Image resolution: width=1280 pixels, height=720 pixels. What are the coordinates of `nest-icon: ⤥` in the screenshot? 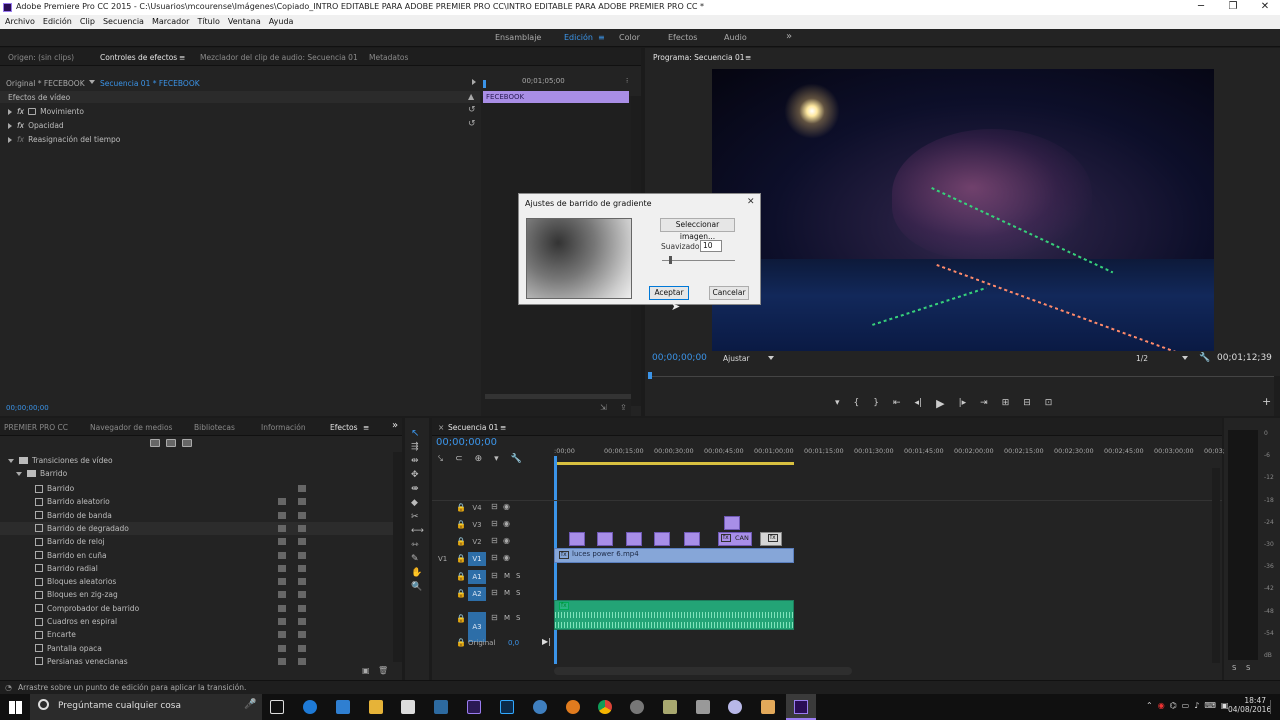 It's located at (440, 459).